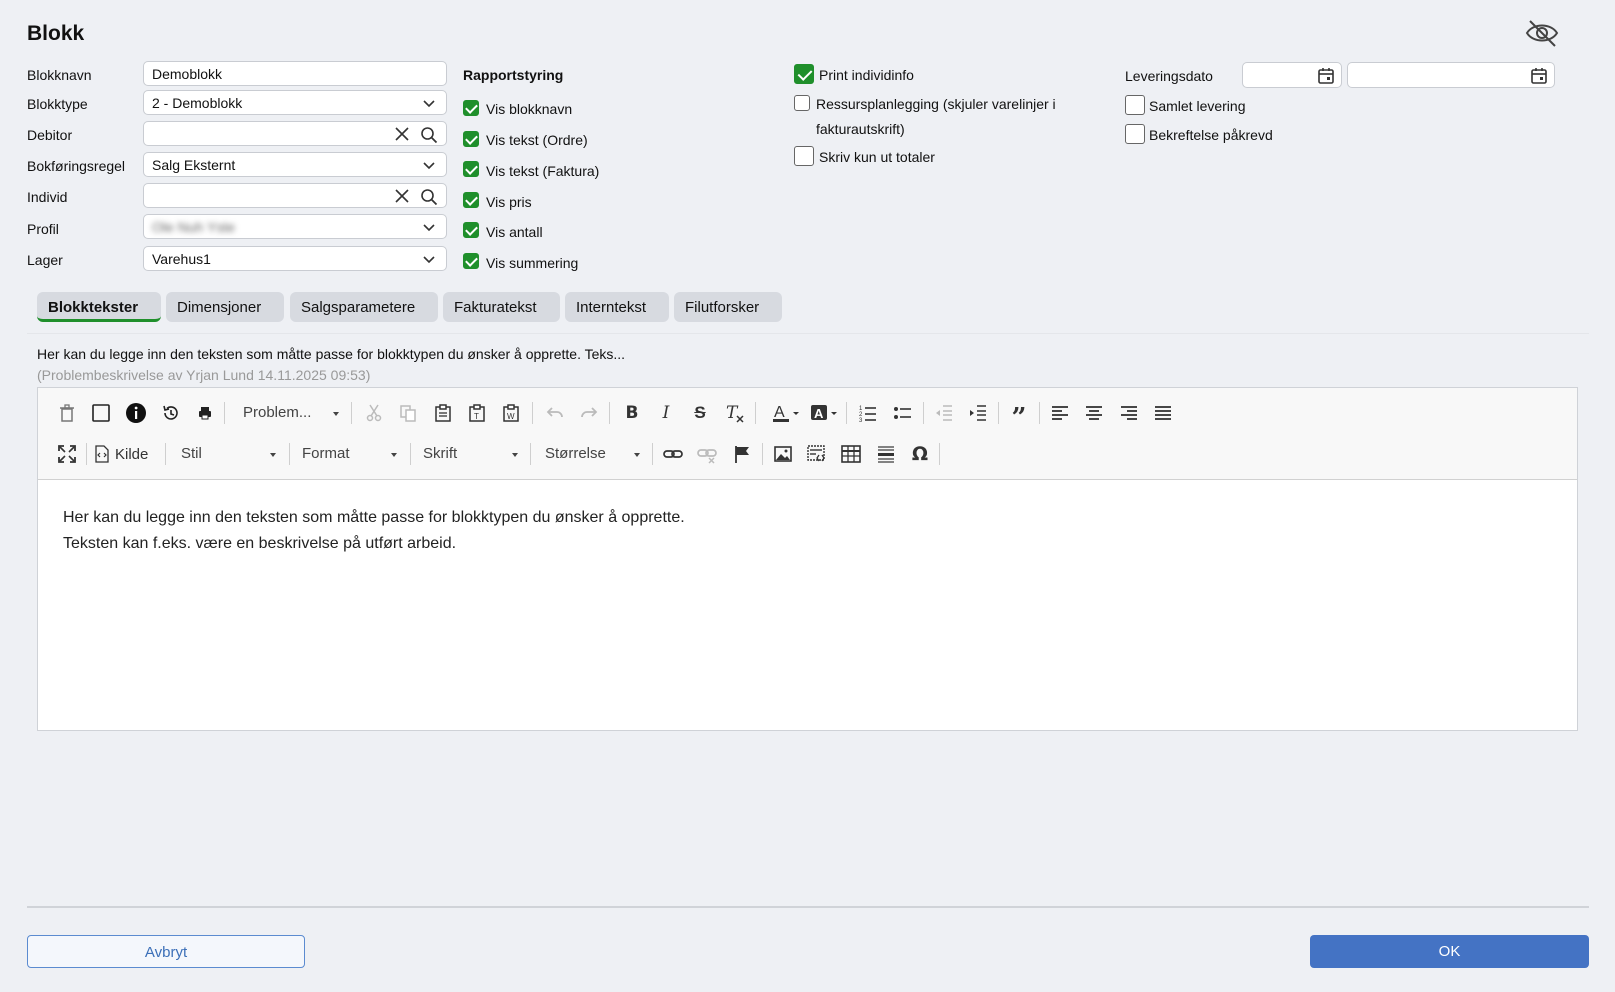 This screenshot has height=992, width=1615. Describe the element at coordinates (171, 413) in the screenshot. I see `history-icon` at that location.